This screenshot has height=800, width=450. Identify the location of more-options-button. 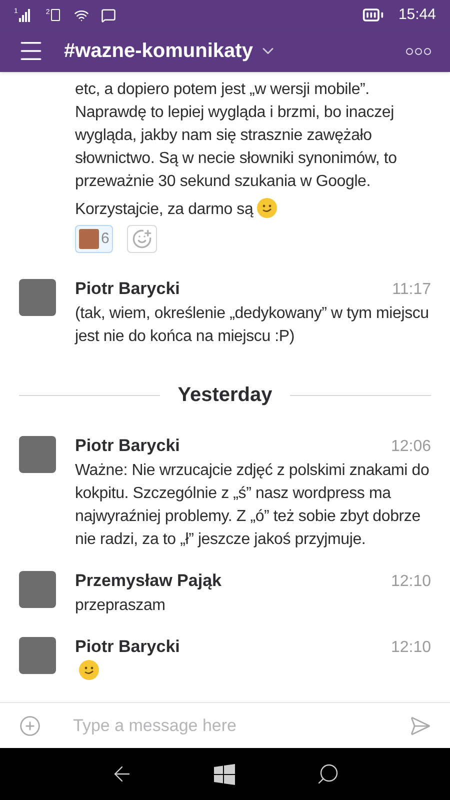
(418, 51).